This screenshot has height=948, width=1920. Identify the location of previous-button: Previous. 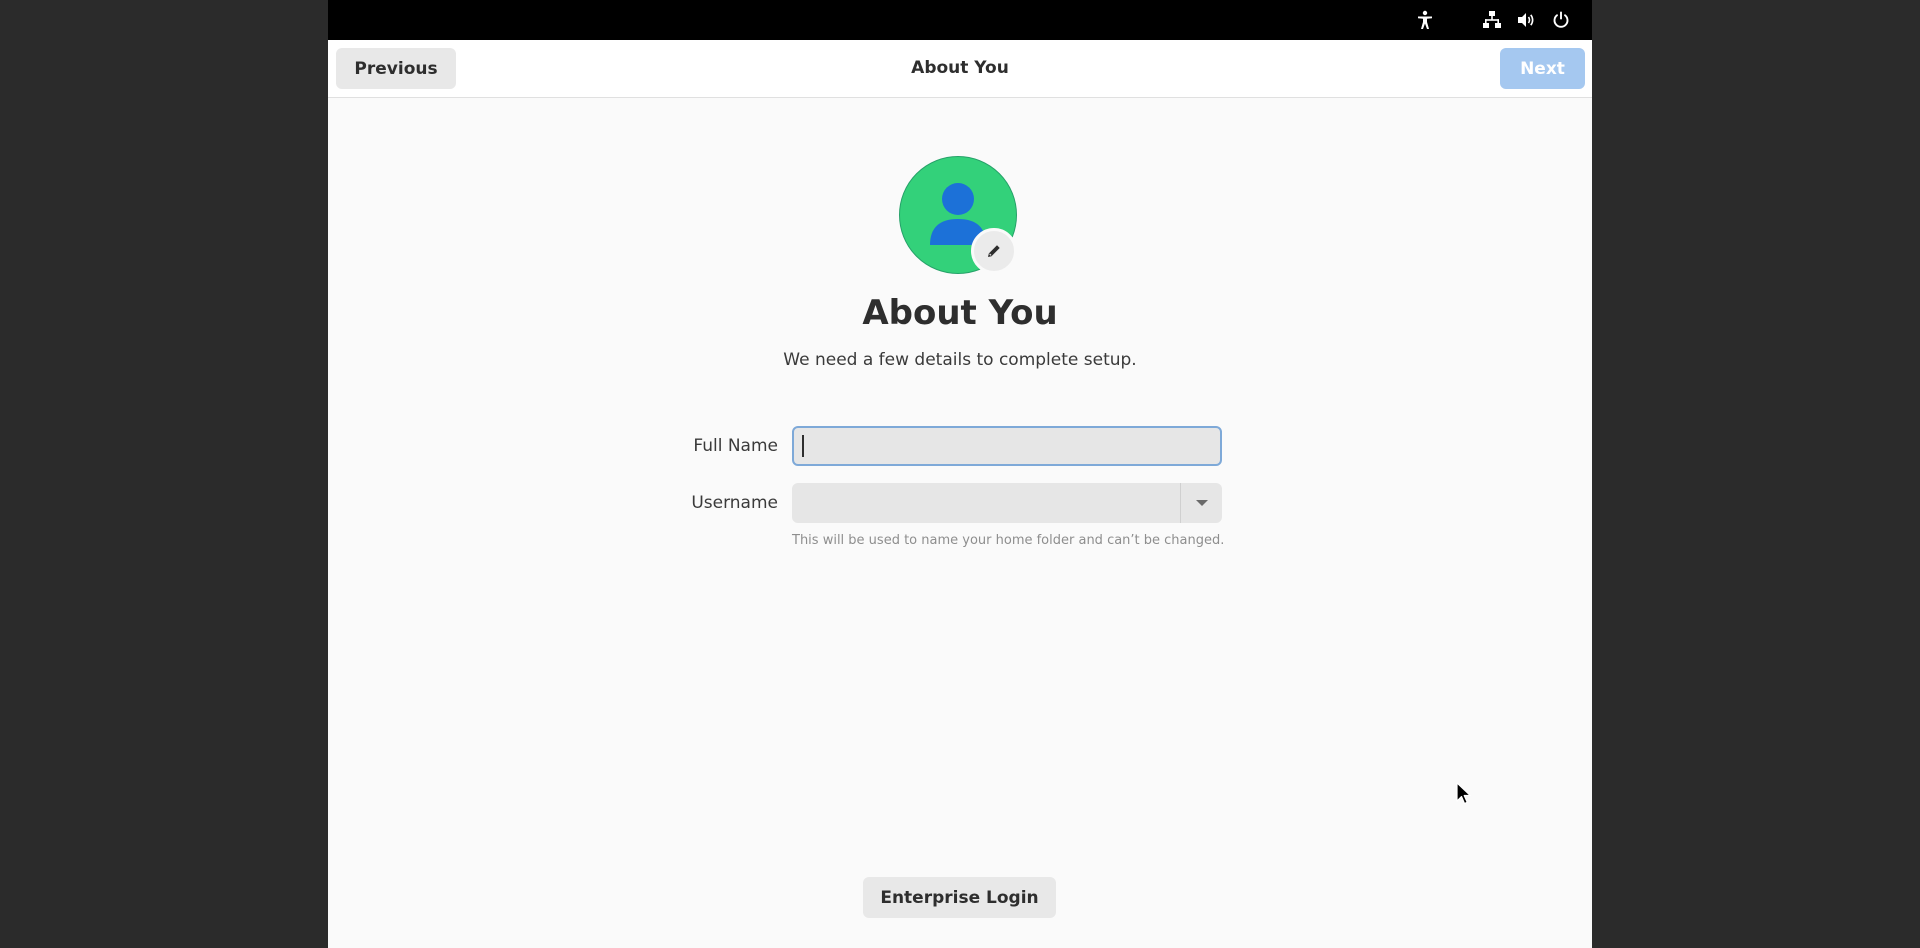
(396, 68).